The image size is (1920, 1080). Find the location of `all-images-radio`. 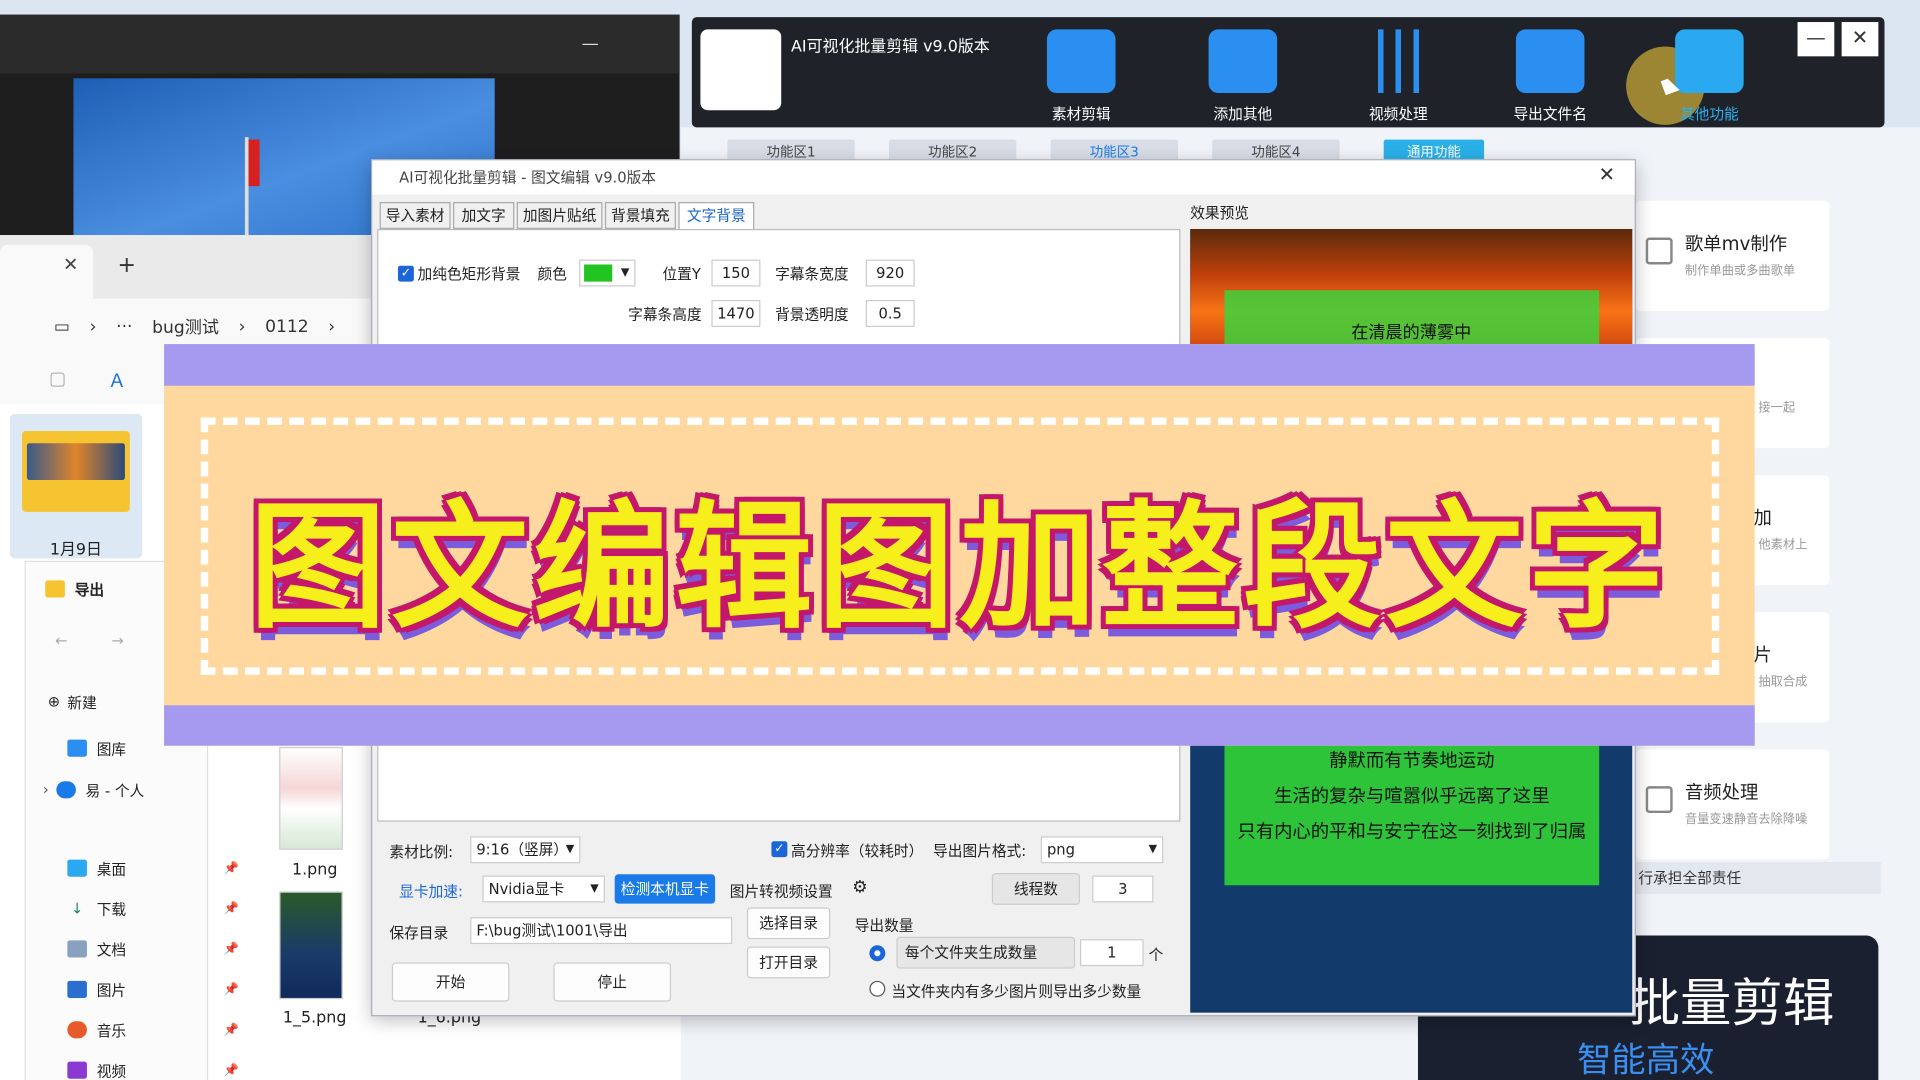

all-images-radio is located at coordinates (877, 988).